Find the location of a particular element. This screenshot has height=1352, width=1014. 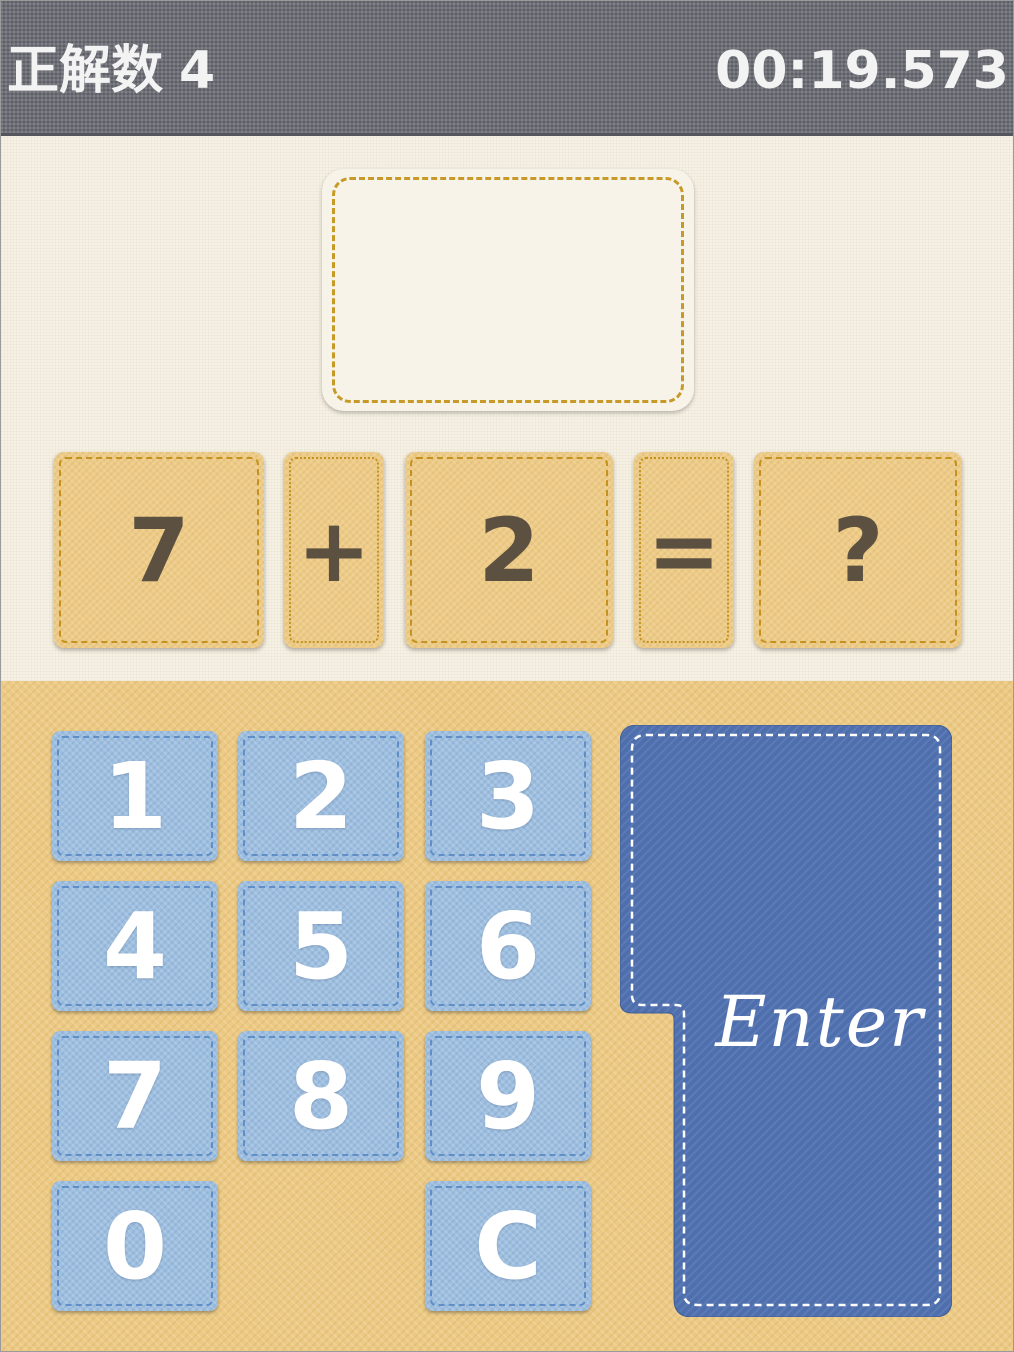

key-3-button: 3 is located at coordinates (508, 796).